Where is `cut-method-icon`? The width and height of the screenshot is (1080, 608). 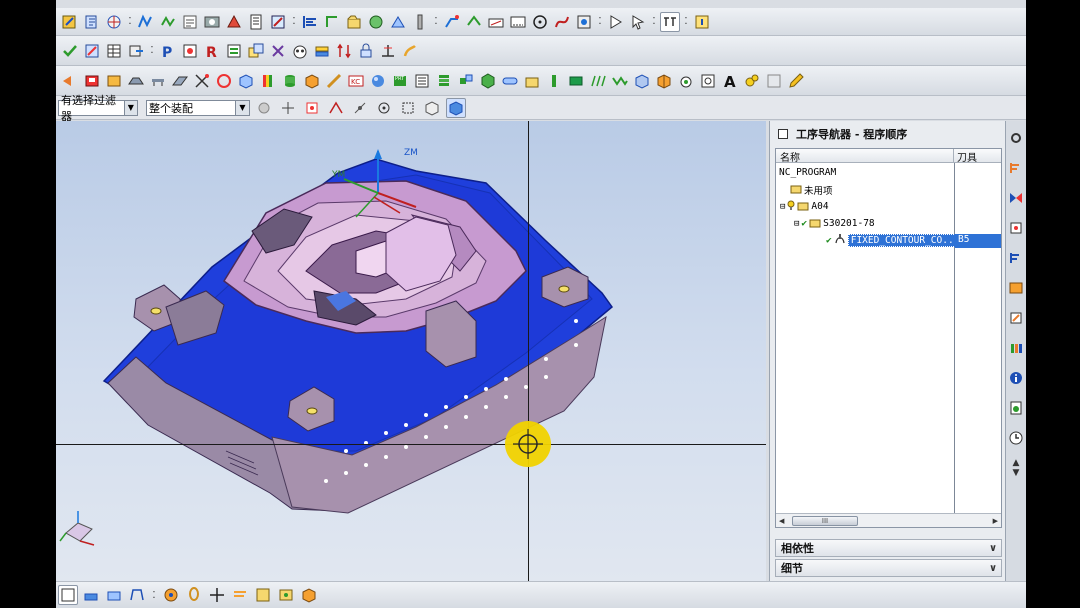
cut-method-icon is located at coordinates (92, 22).